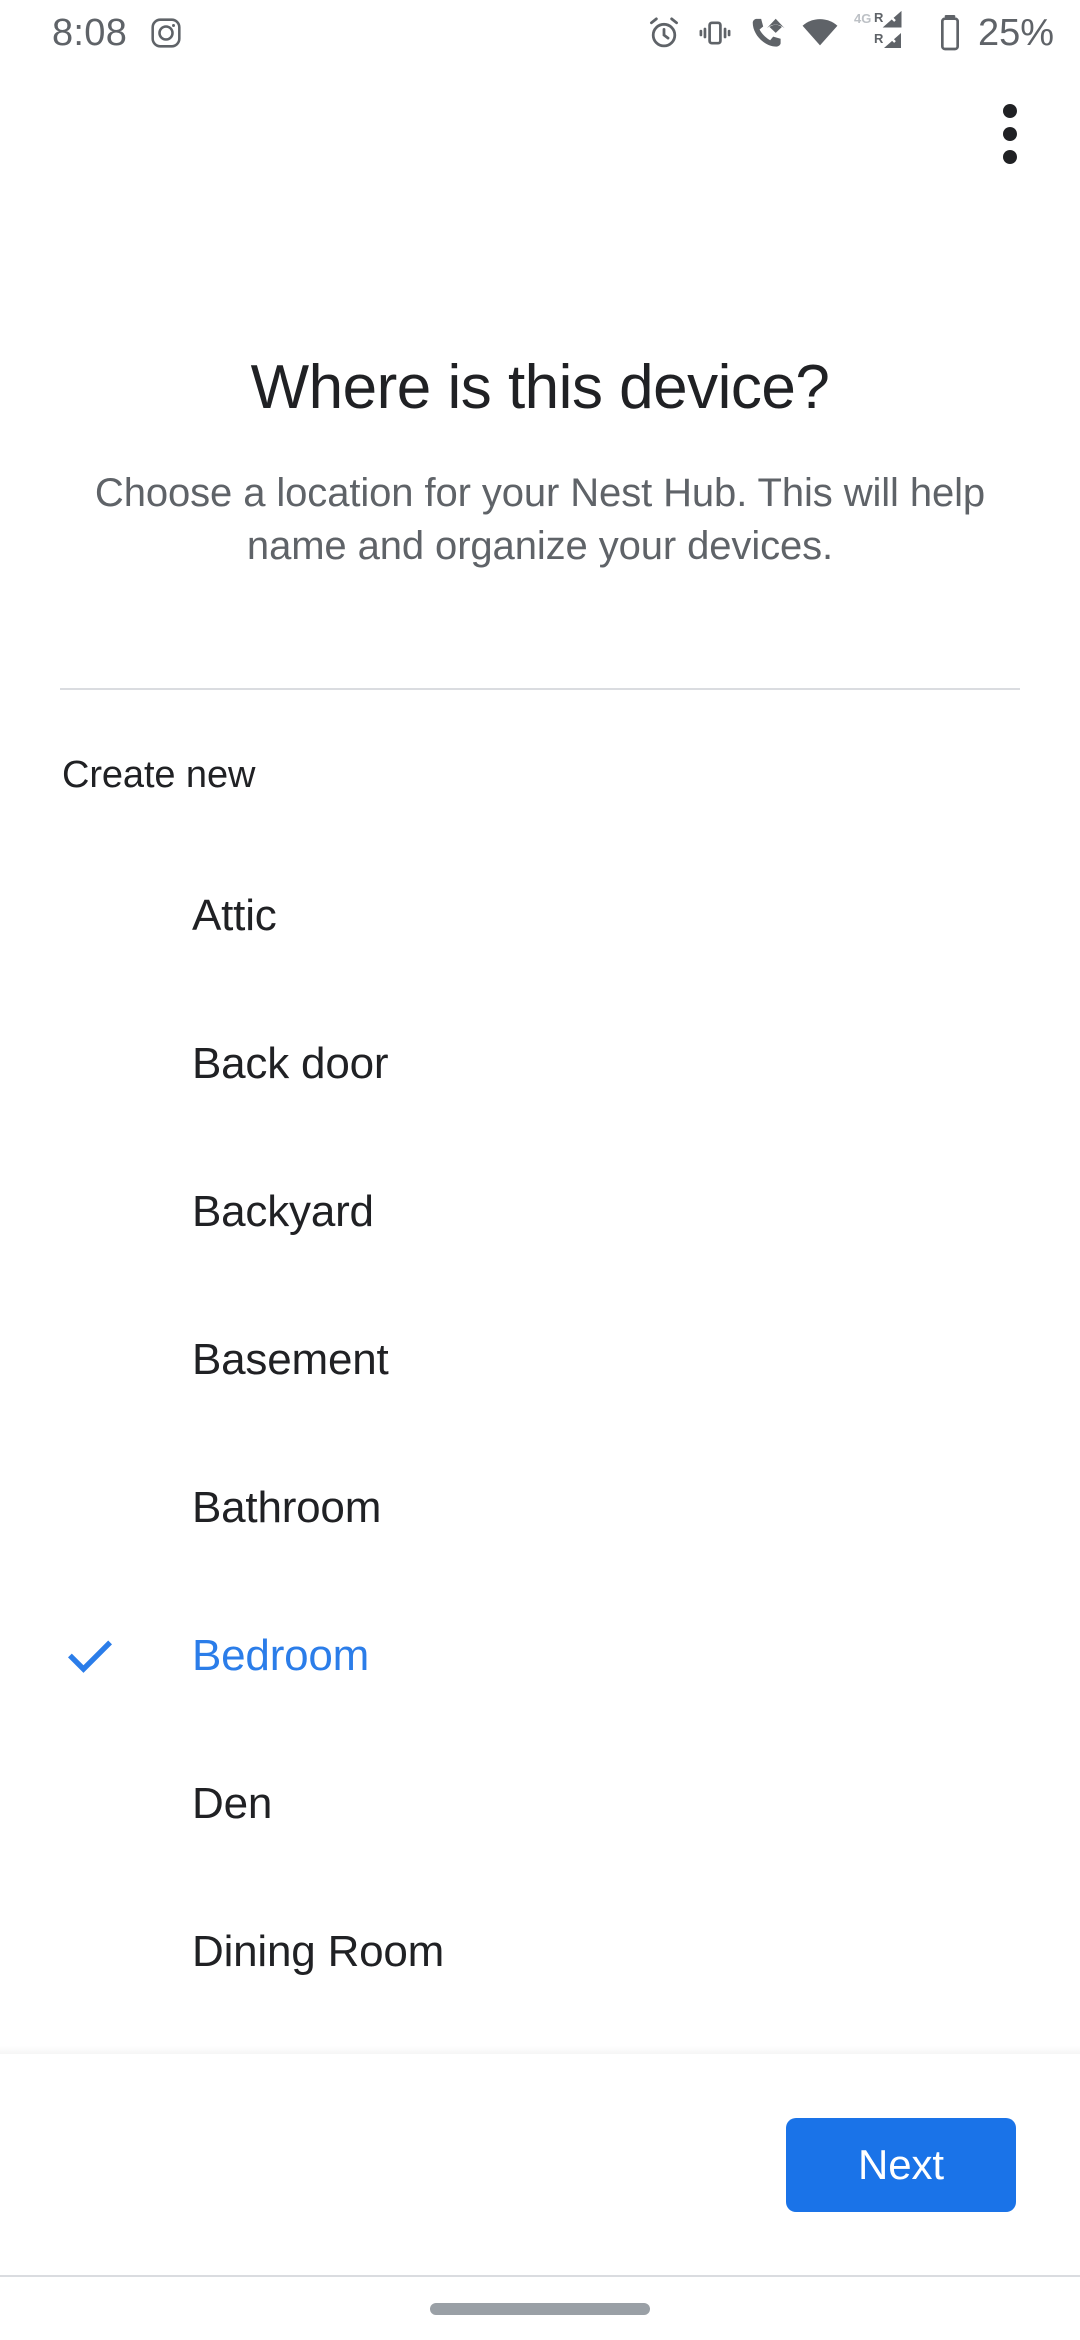  I want to click on room-list-item: Basement, so click(540, 1360).